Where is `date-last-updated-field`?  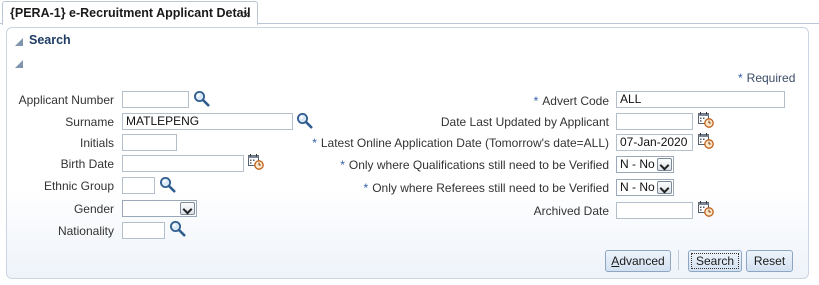
date-last-updated-field is located at coordinates (654, 121).